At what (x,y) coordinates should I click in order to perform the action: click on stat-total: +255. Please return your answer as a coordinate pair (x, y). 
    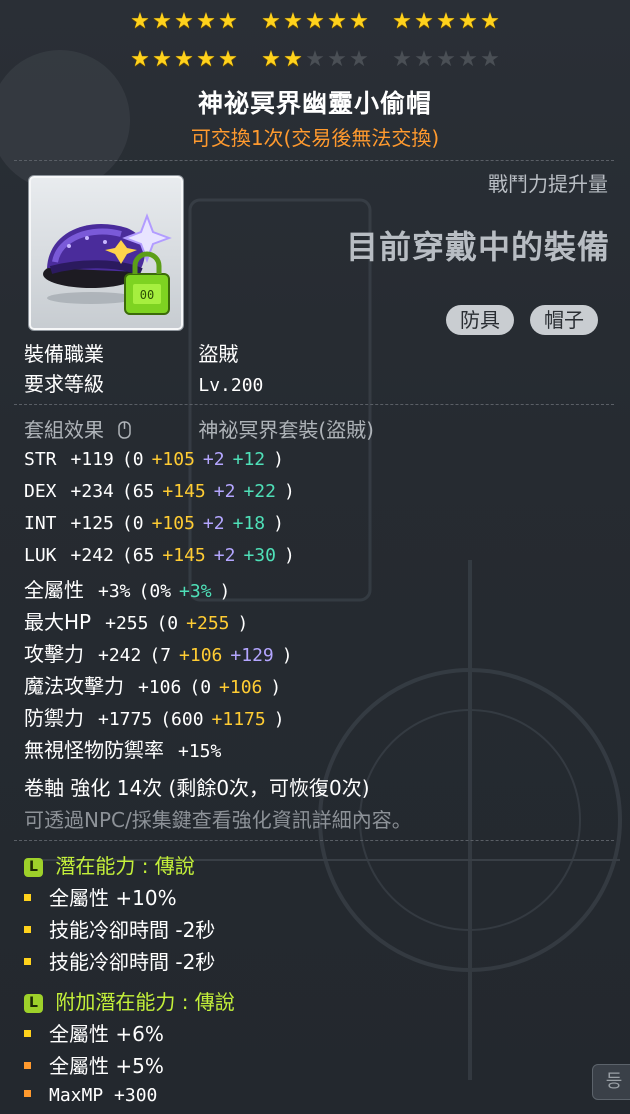
    Looking at the image, I should click on (127, 623).